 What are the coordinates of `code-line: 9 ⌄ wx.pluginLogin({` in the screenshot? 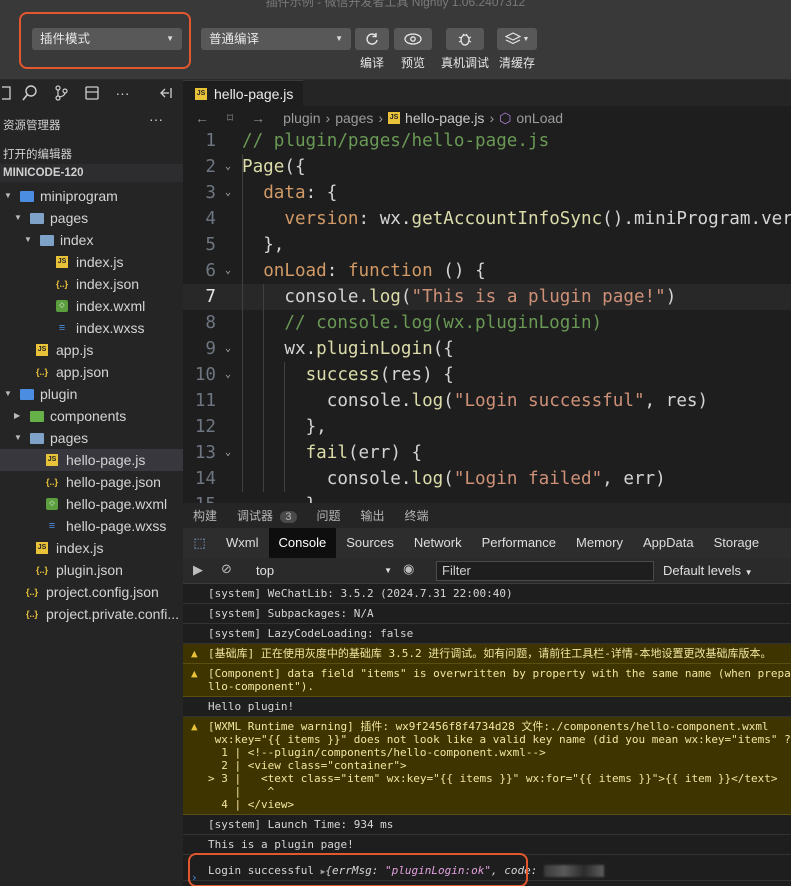 It's located at (487, 349).